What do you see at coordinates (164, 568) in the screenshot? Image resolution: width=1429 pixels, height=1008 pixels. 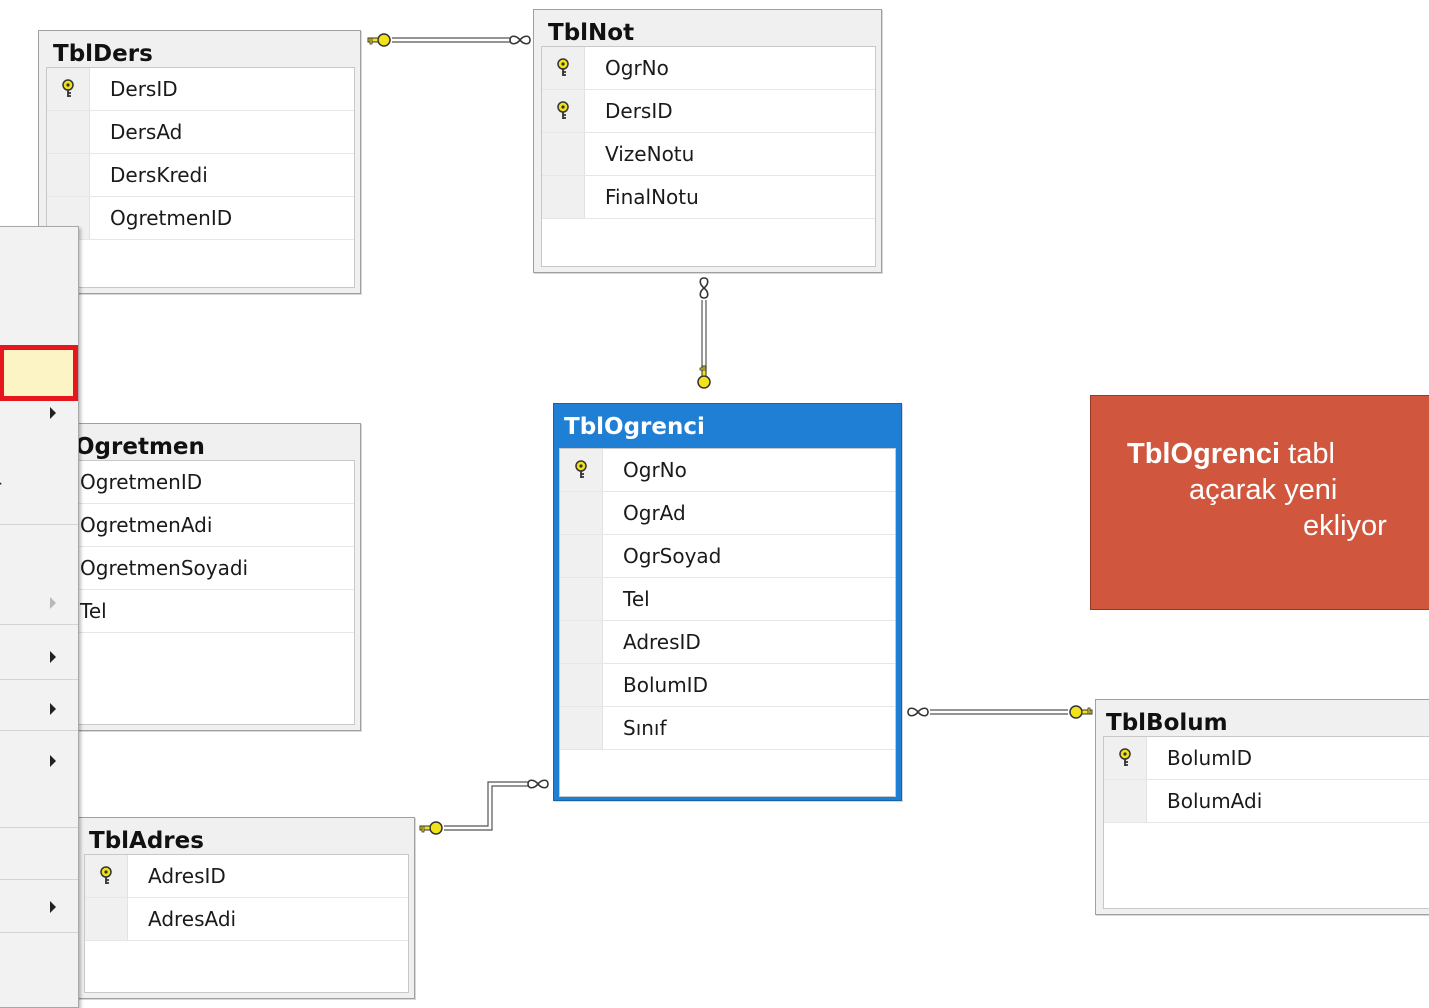 I see `column-name: OgretmenSoyadi` at bounding box center [164, 568].